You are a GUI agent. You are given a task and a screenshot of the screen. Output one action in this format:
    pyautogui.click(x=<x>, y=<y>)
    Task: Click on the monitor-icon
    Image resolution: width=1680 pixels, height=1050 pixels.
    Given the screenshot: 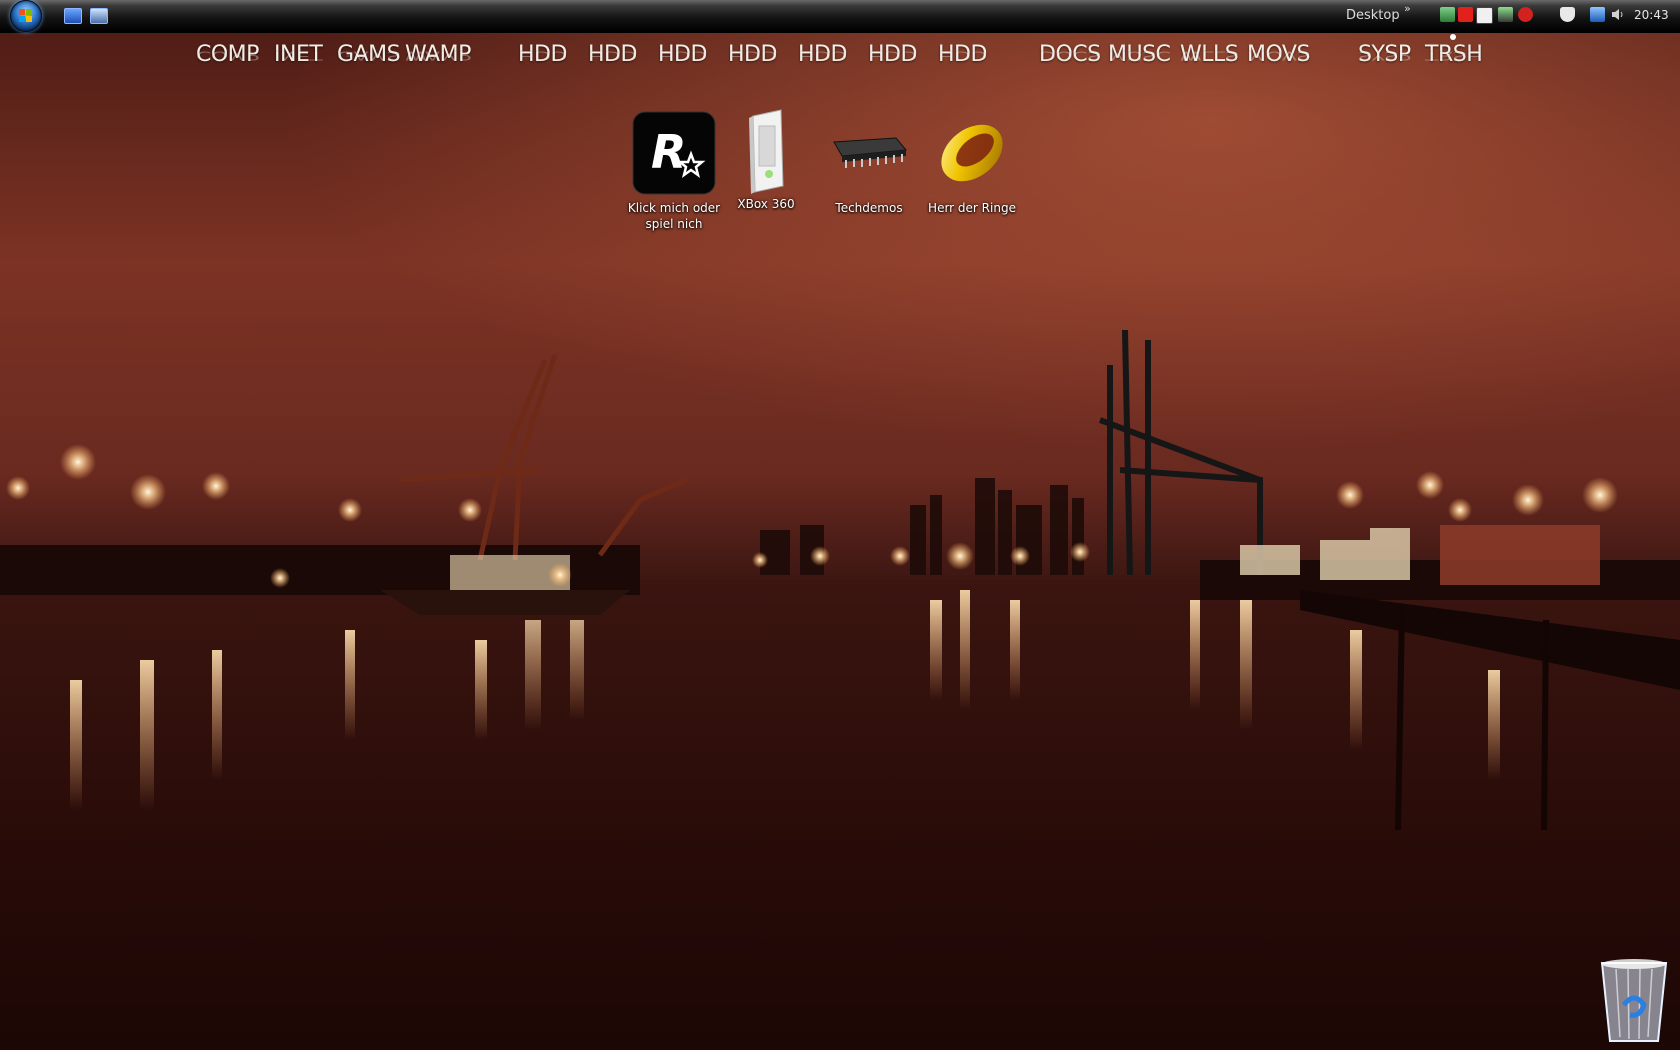 What is the action you would take?
    pyautogui.click(x=1597, y=14)
    